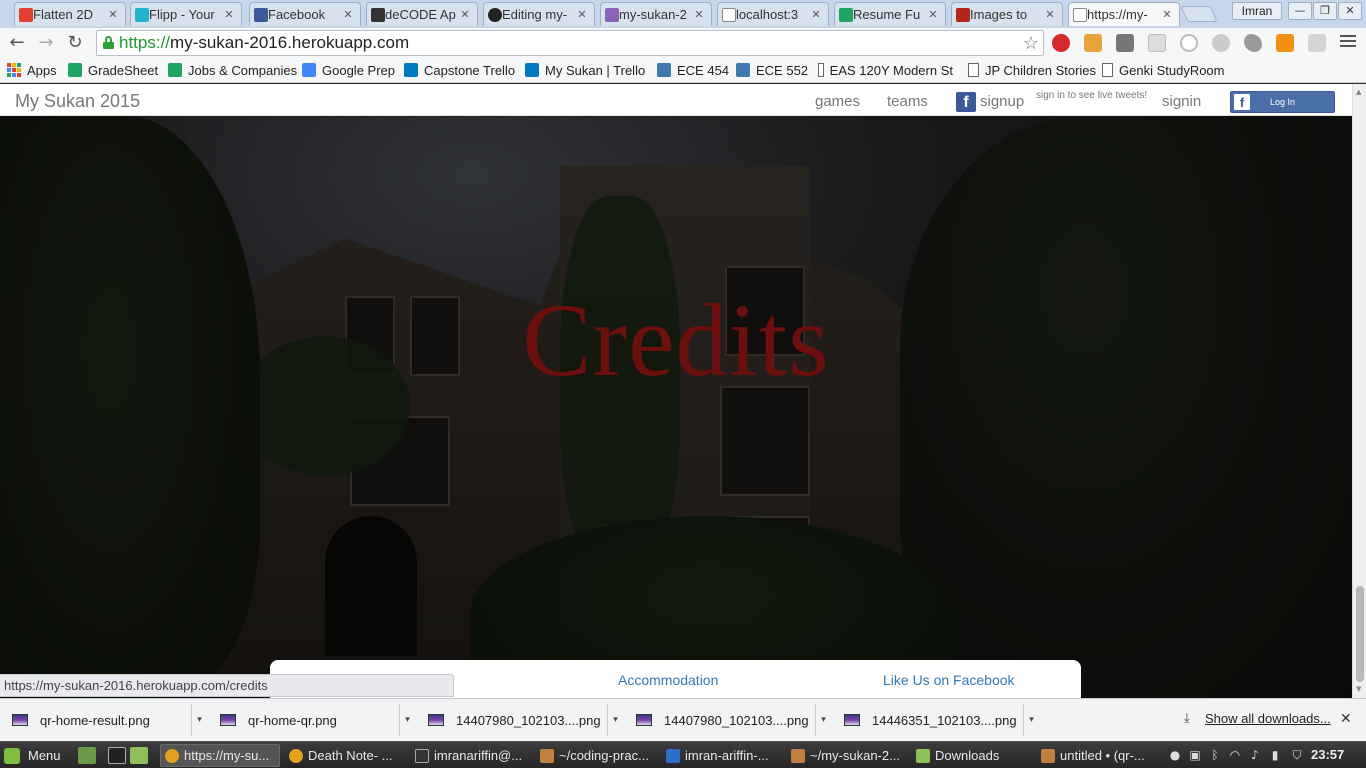 The width and height of the screenshot is (1366, 768). What do you see at coordinates (585, 70) in the screenshot?
I see `bookmark-mysukan-trello: My Sukan | Trello` at bounding box center [585, 70].